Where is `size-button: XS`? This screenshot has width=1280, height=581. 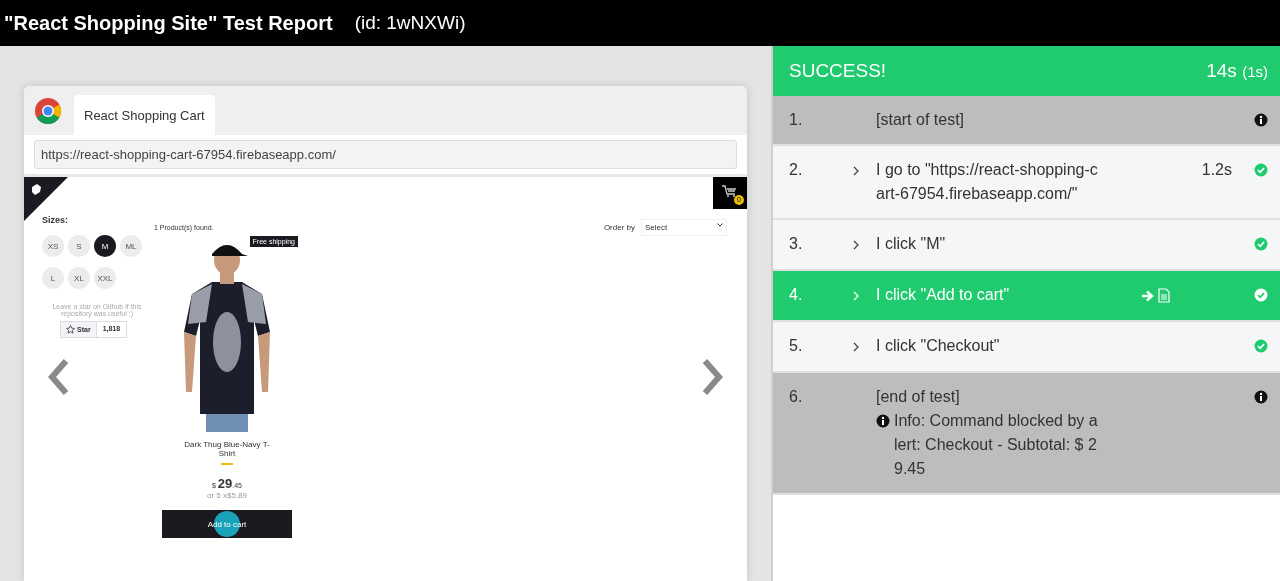
size-button: XS is located at coordinates (53, 246).